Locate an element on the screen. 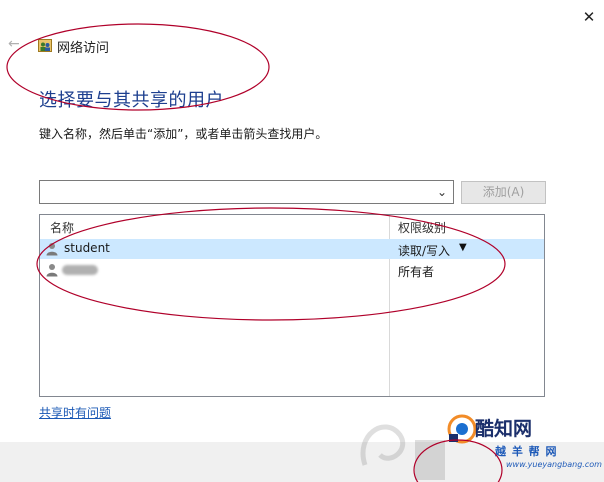  back-button: ← is located at coordinates (16, 44).